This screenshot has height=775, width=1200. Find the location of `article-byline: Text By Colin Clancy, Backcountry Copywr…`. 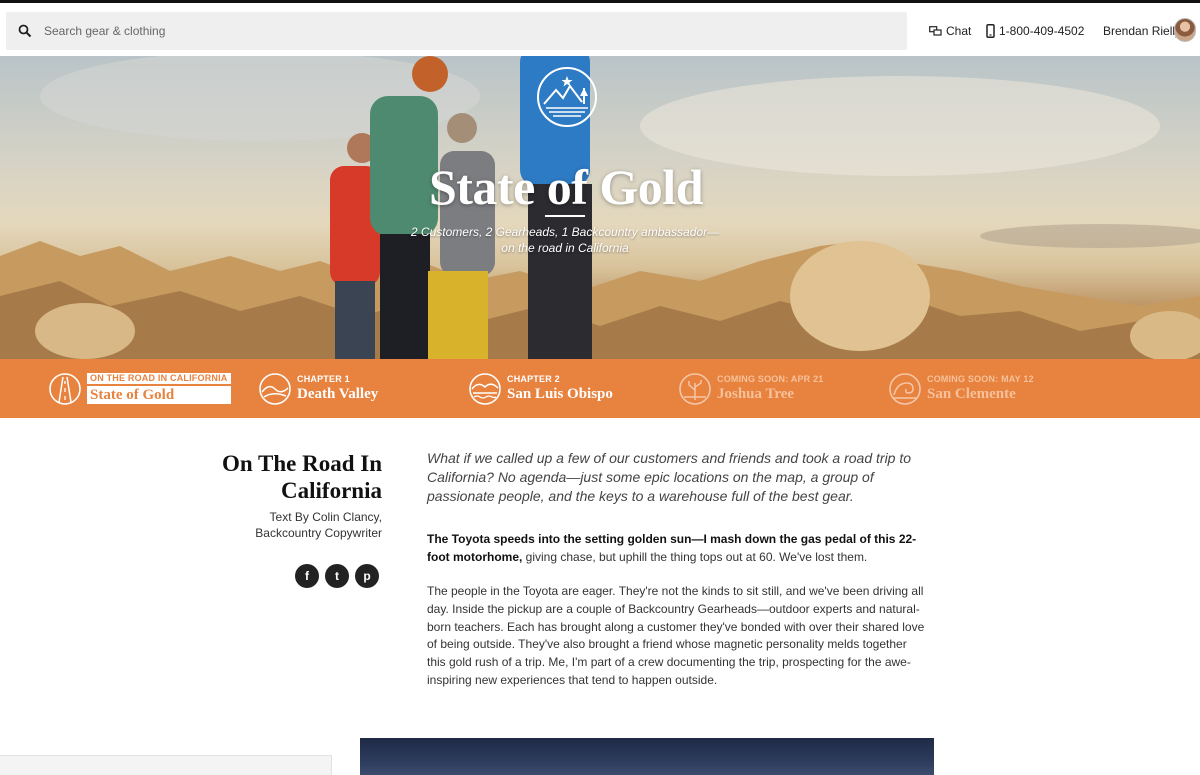

article-byline: Text By Colin Clancy, Backcountry Copywr… is located at coordinates (301, 525).